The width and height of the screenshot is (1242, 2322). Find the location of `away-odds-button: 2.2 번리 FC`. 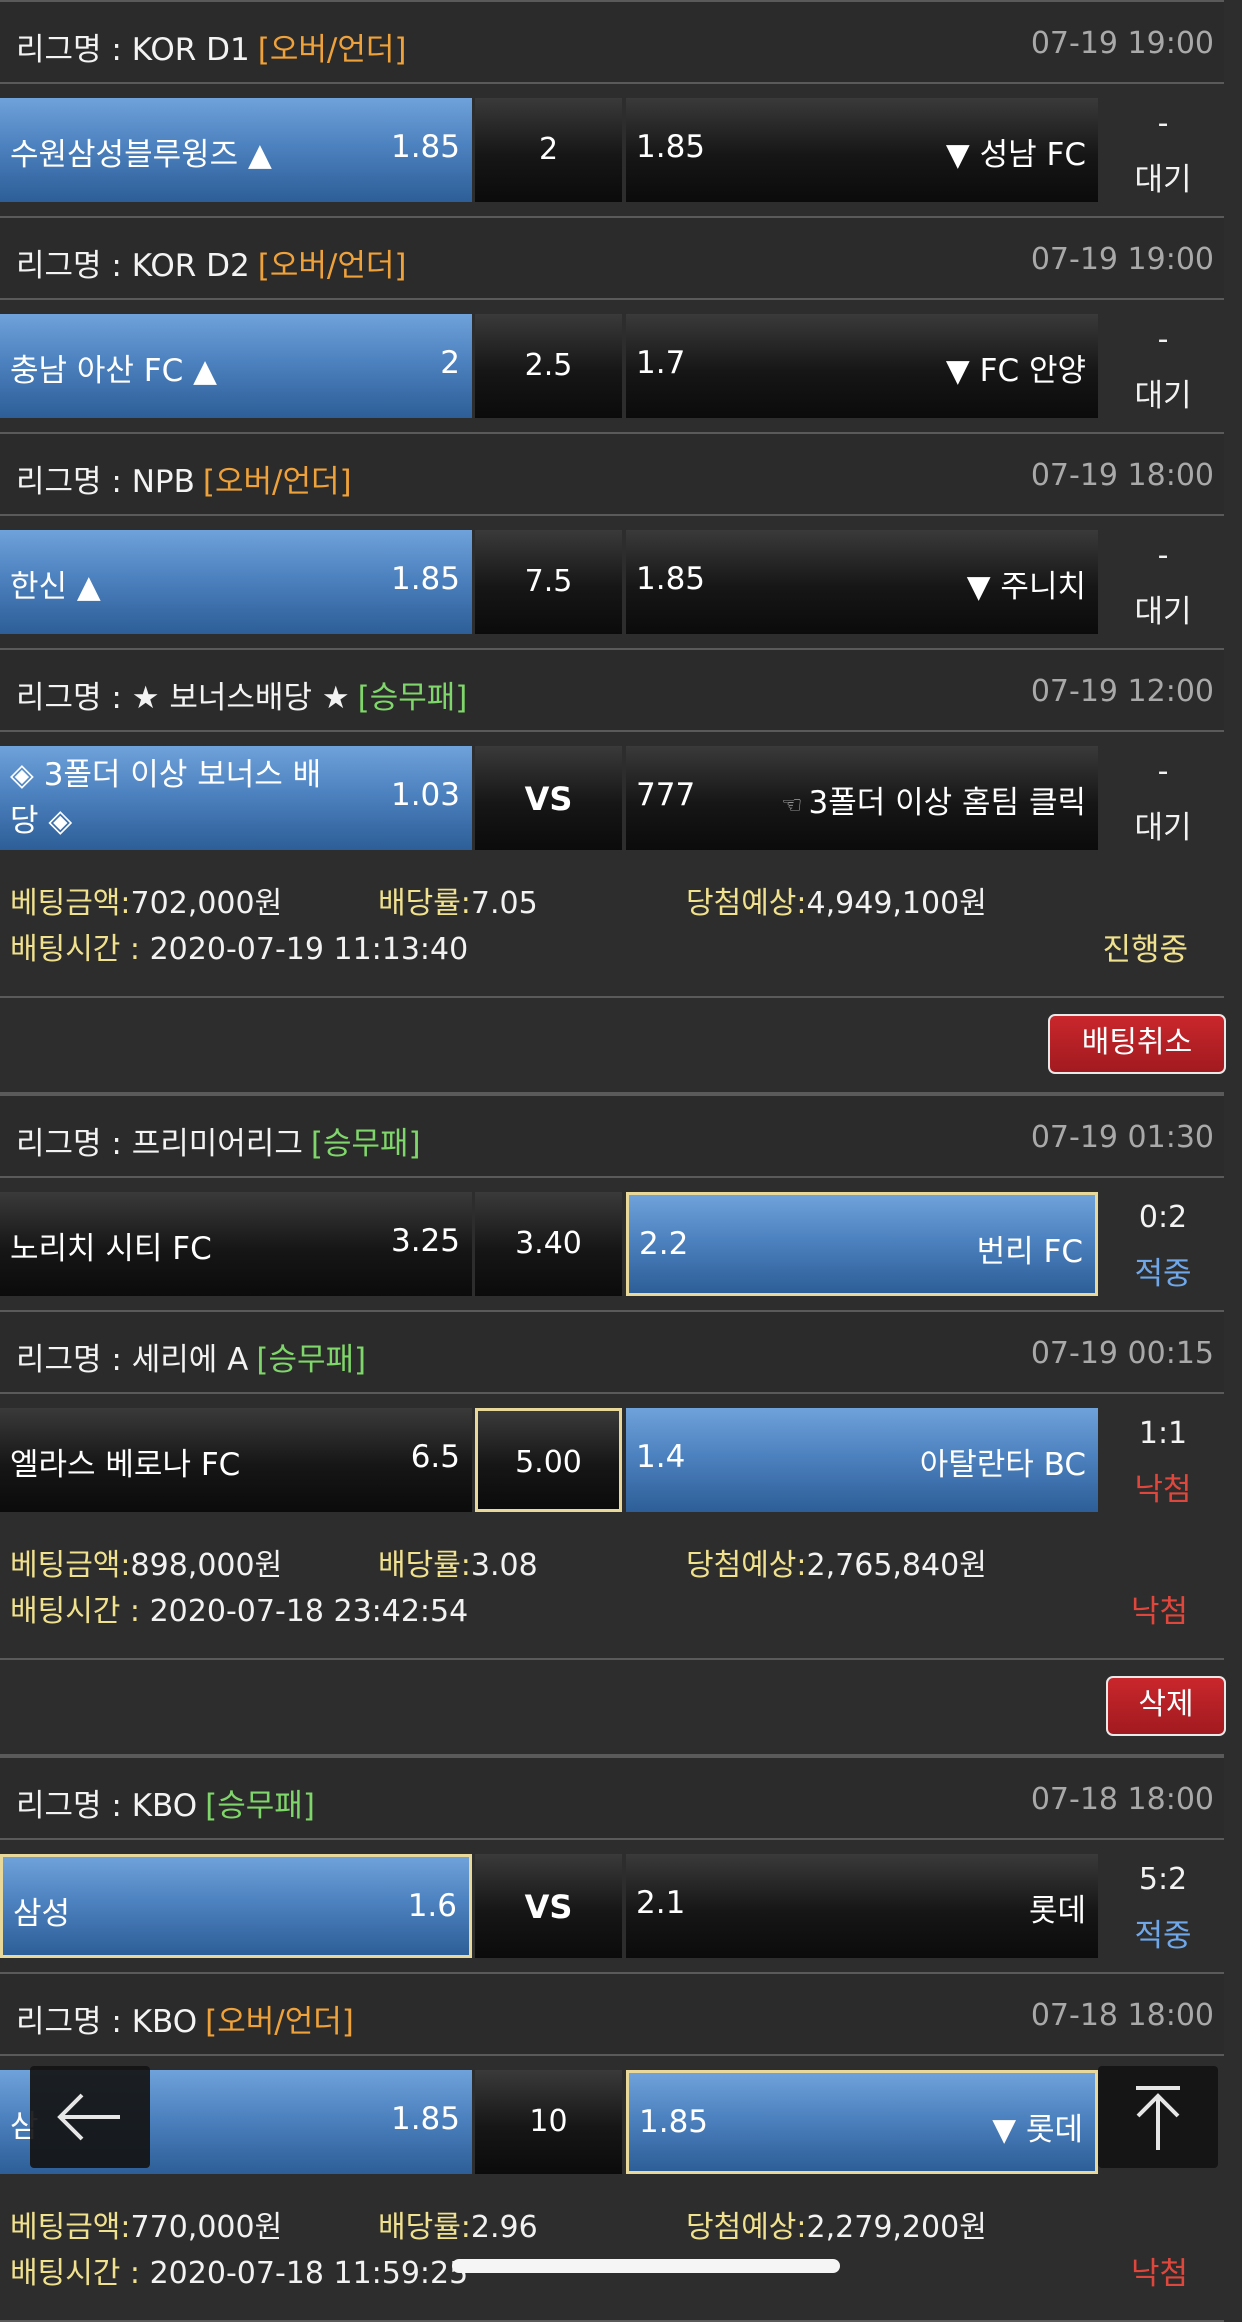

away-odds-button: 2.2 번리 FC is located at coordinates (862, 1244).